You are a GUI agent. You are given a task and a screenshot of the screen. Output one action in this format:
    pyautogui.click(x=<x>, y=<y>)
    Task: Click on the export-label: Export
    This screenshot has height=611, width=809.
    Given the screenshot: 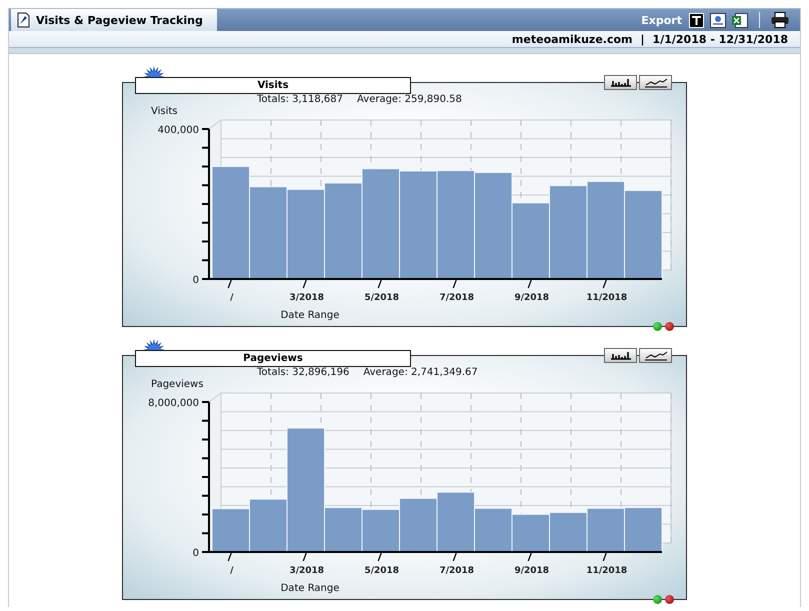 What is the action you would take?
    pyautogui.click(x=661, y=20)
    